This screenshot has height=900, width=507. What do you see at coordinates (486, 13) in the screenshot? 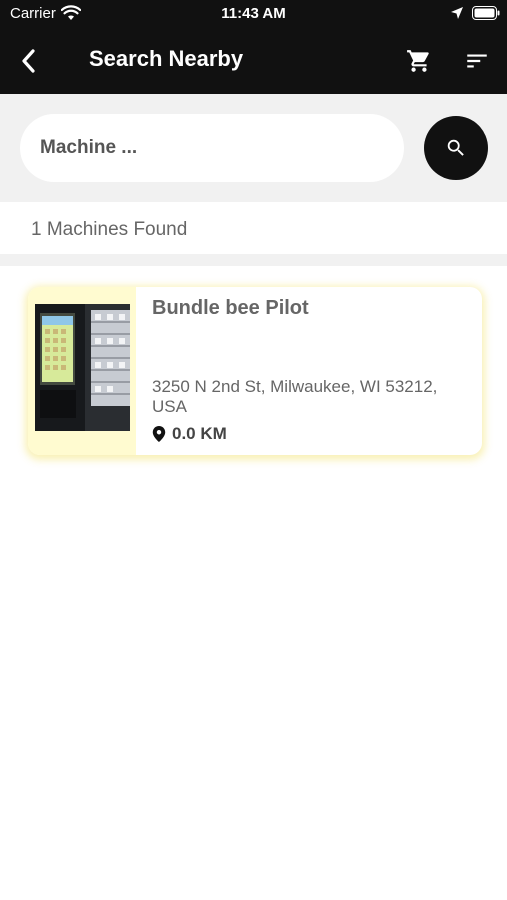
I see `battery-icon` at bounding box center [486, 13].